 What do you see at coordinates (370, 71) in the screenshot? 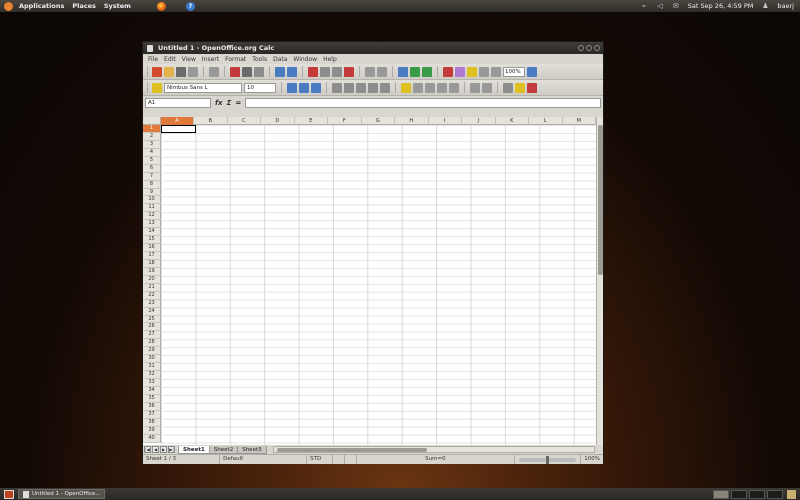
I see `undo-icon` at bounding box center [370, 71].